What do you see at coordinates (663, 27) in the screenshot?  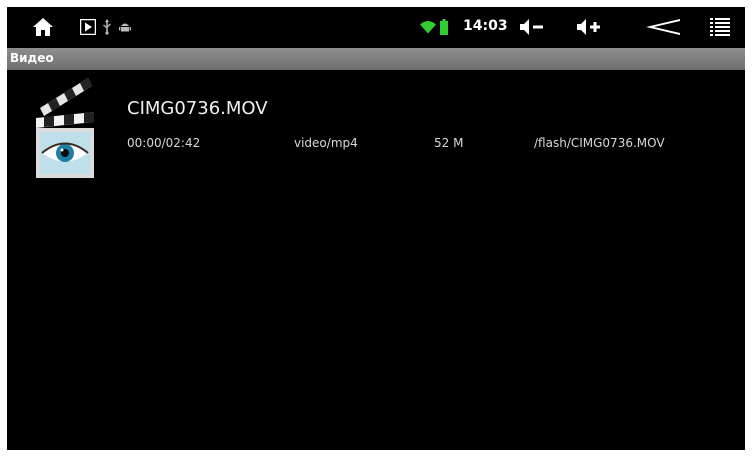 I see `back-icon` at bounding box center [663, 27].